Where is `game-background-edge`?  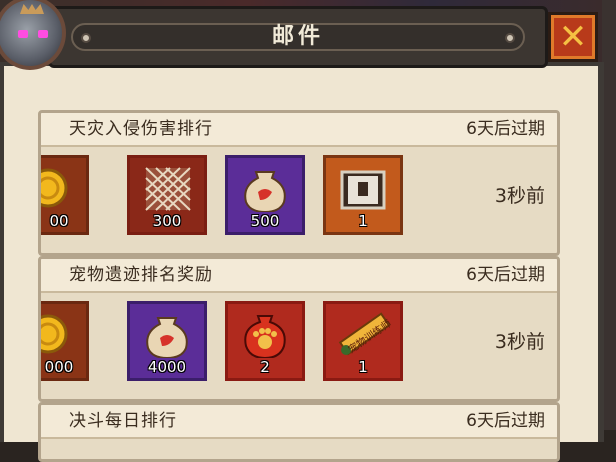
game-background-edge is located at coordinates (609, 215).